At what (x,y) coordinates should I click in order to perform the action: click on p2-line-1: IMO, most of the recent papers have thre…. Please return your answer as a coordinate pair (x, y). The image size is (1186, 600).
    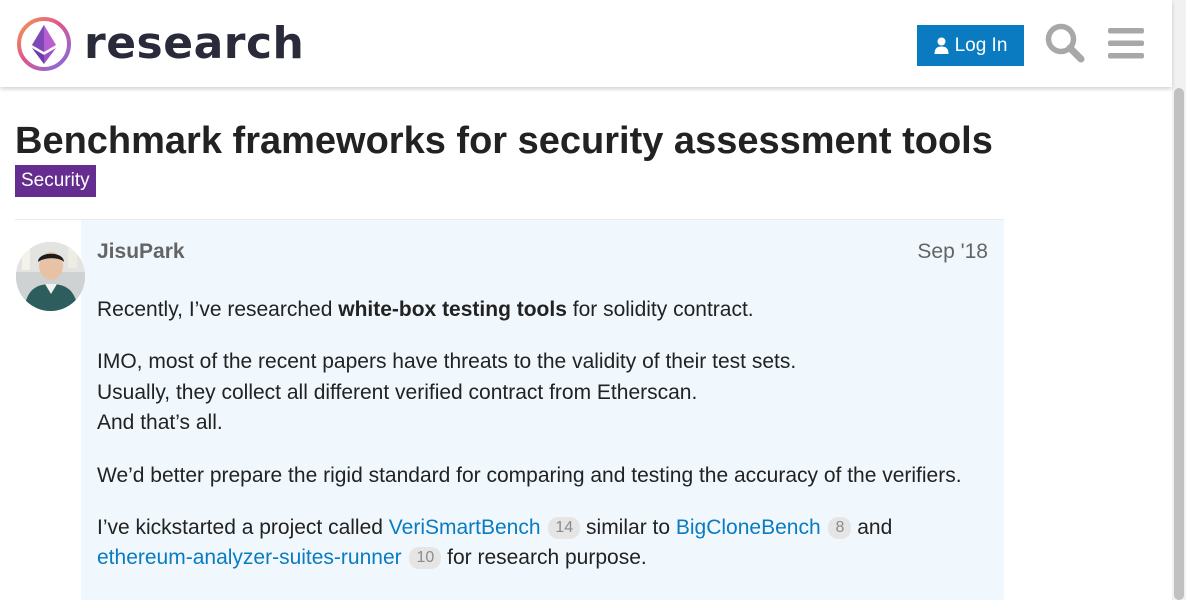
    Looking at the image, I should click on (447, 362).